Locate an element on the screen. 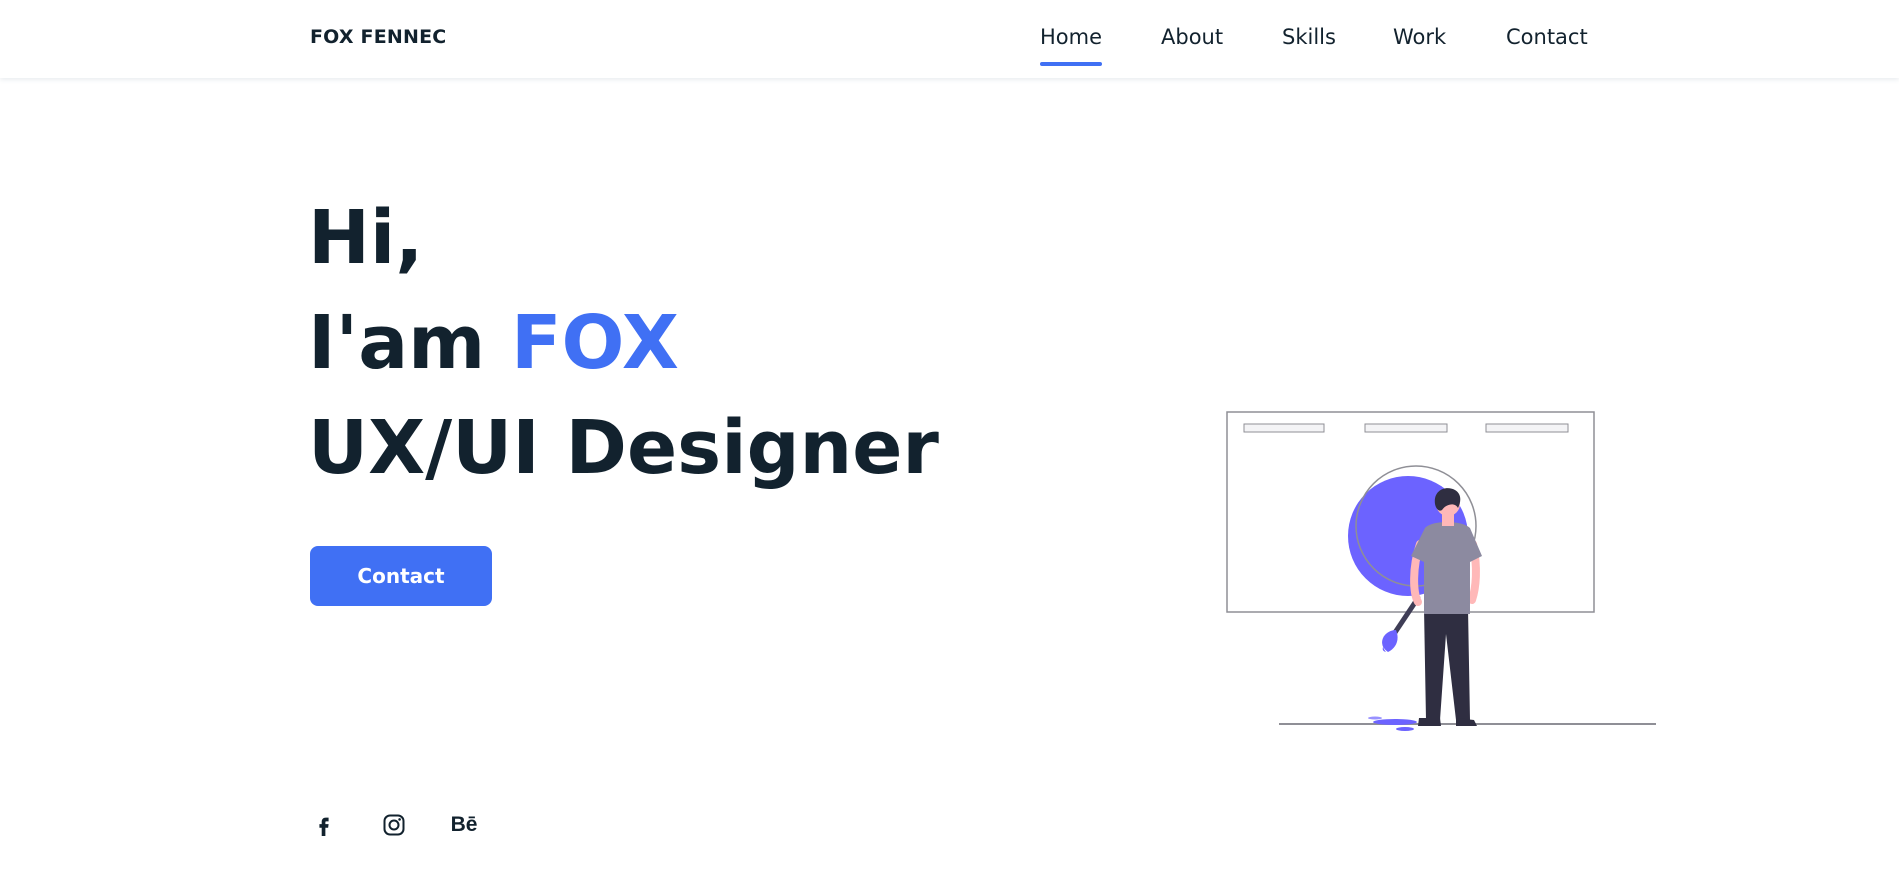  contact-button: Contact is located at coordinates (401, 576).